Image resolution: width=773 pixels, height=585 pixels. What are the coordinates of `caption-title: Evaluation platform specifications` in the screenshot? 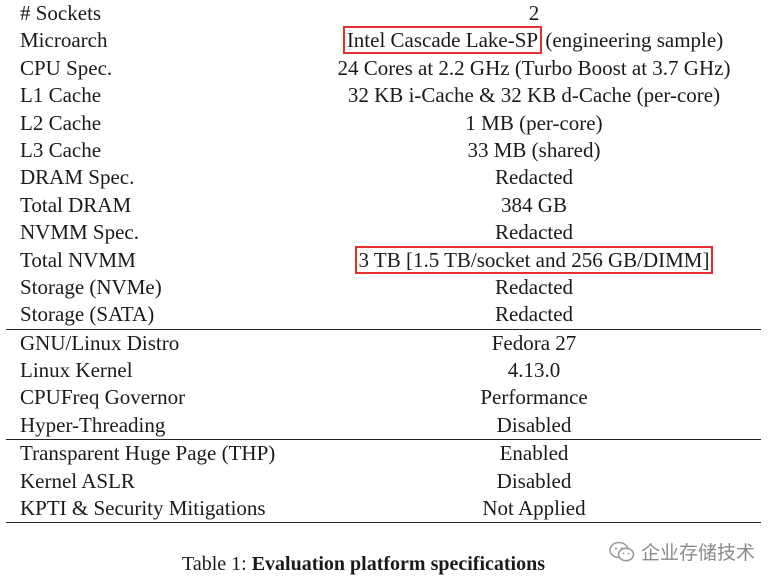 It's located at (398, 564).